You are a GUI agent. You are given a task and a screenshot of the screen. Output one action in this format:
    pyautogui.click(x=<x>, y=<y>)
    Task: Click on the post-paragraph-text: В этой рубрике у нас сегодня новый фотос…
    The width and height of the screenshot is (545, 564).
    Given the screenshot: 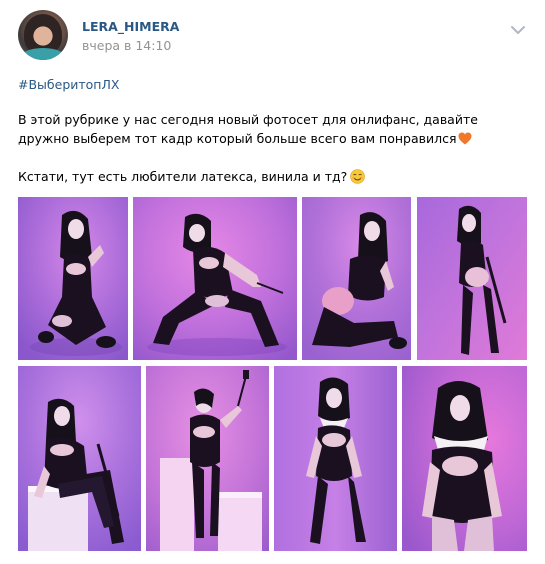 What is the action you would take?
    pyautogui.click(x=248, y=129)
    